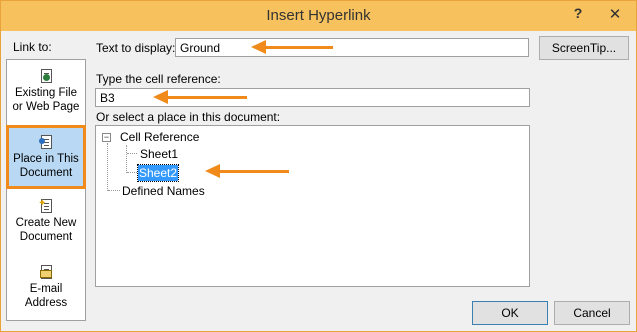 Image resolution: width=637 pixels, height=332 pixels. I want to click on cell-reference-label: Type the cell reference:, so click(158, 79).